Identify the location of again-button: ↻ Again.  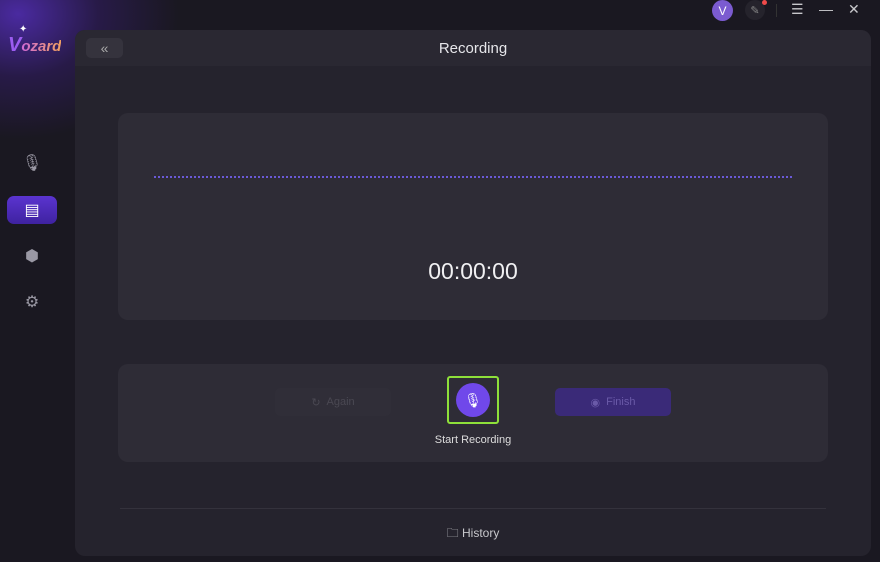
(333, 402).